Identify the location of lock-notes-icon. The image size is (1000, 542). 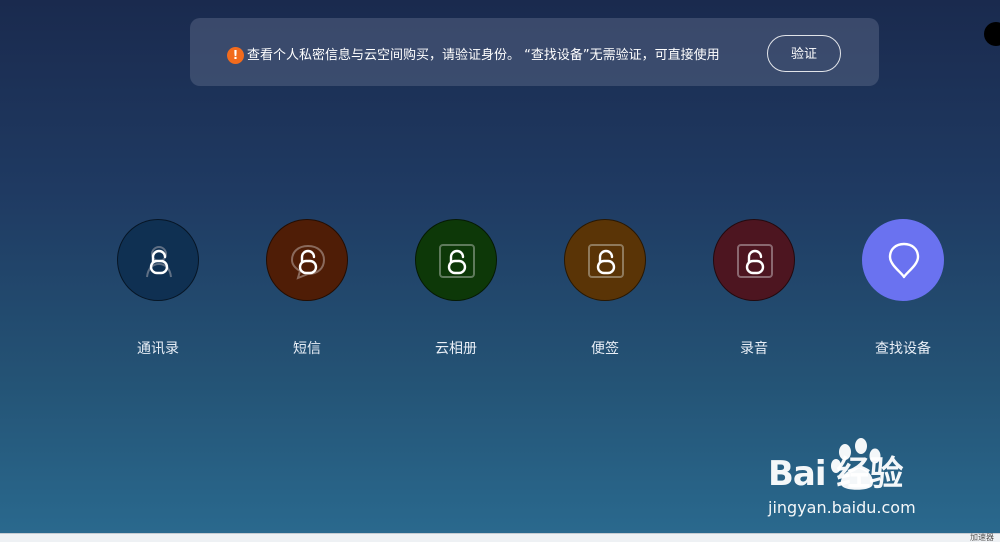
(605, 260).